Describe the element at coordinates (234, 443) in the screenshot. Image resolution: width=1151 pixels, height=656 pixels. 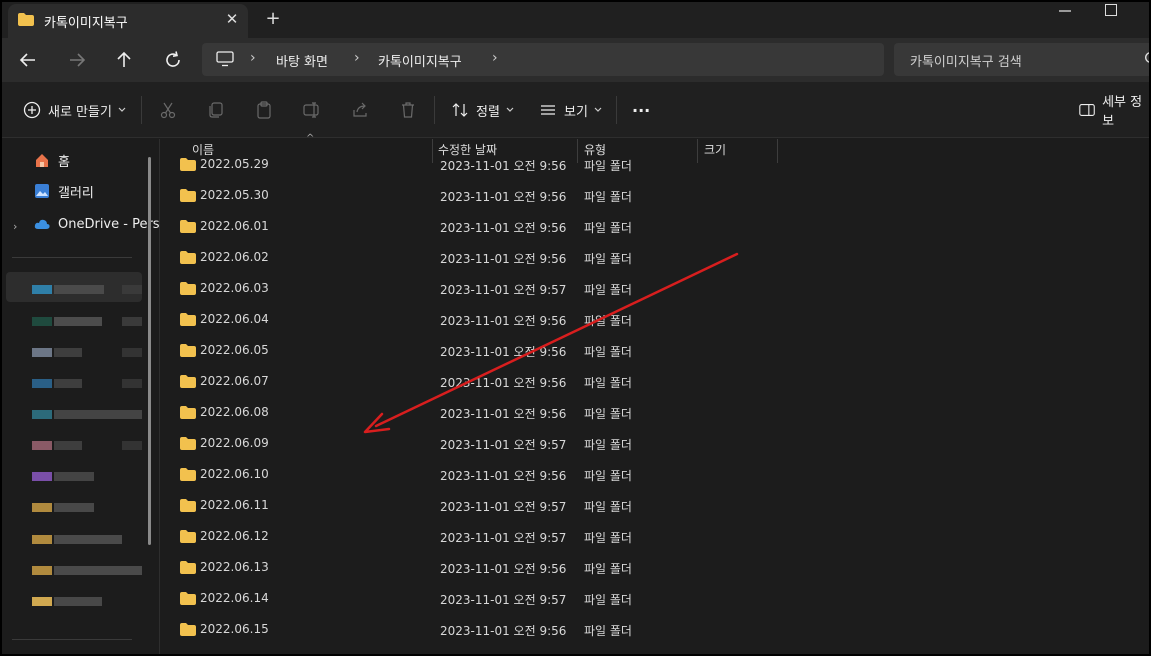
I see `file-name: 2022.06.09` at that location.